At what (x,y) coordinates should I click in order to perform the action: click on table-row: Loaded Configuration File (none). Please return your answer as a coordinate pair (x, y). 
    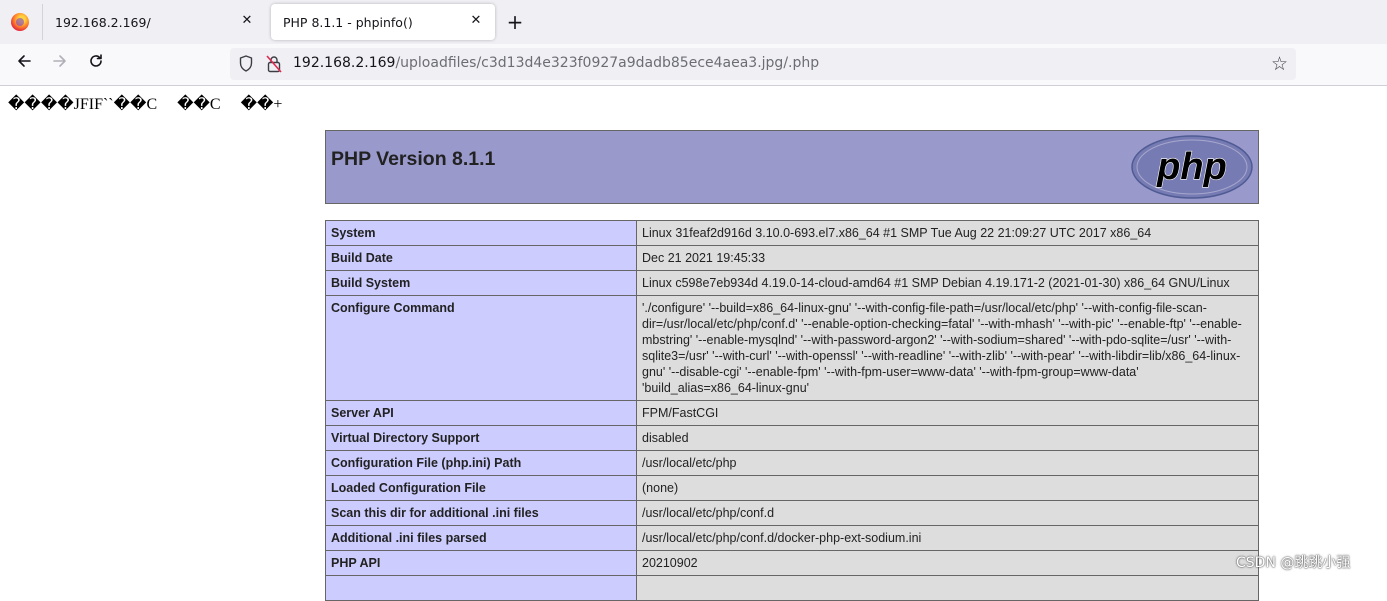
    Looking at the image, I should click on (792, 488).